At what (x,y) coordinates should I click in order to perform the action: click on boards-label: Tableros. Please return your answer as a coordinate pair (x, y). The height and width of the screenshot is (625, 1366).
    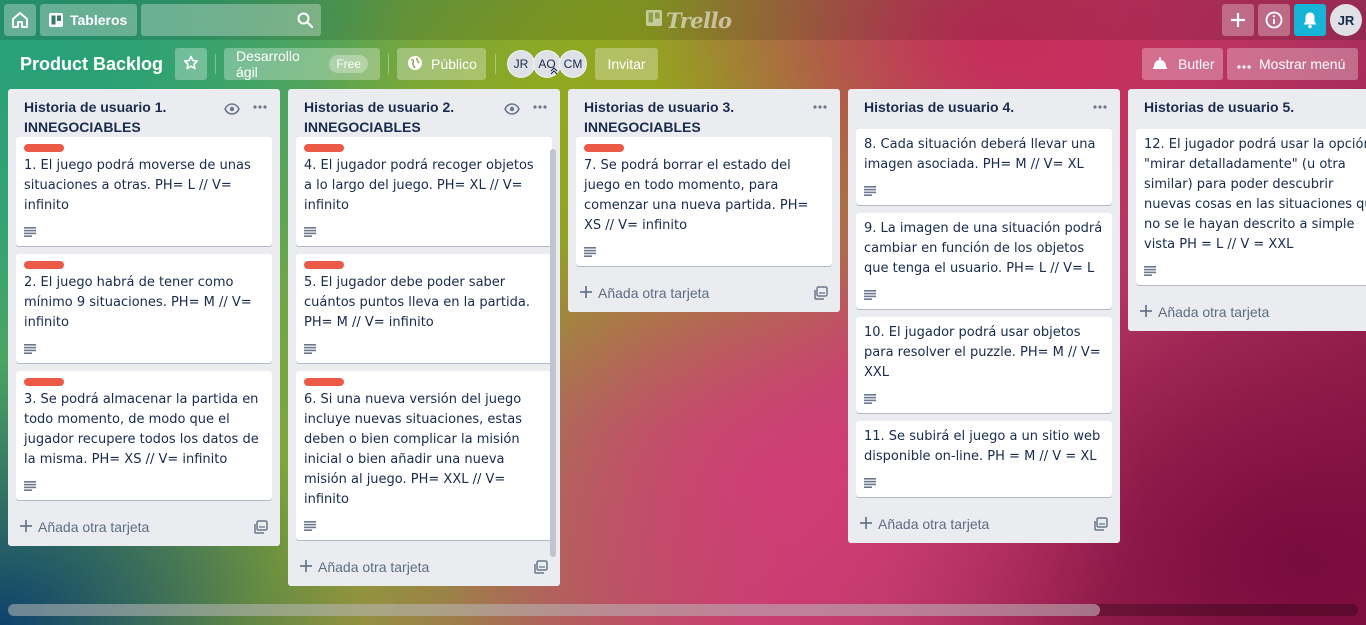
    Looking at the image, I should click on (99, 20).